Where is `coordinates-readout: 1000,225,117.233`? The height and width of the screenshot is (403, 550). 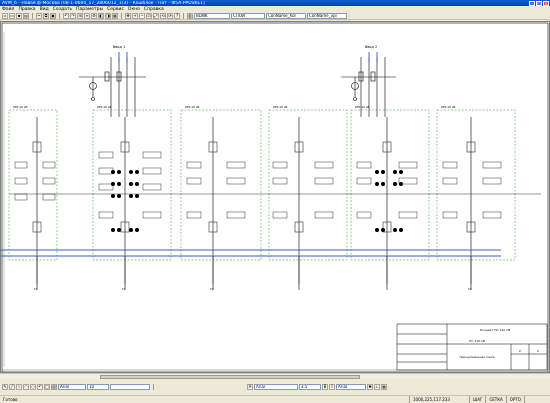 coordinates-readout: 1000,225,117.233 is located at coordinates (440, 399).